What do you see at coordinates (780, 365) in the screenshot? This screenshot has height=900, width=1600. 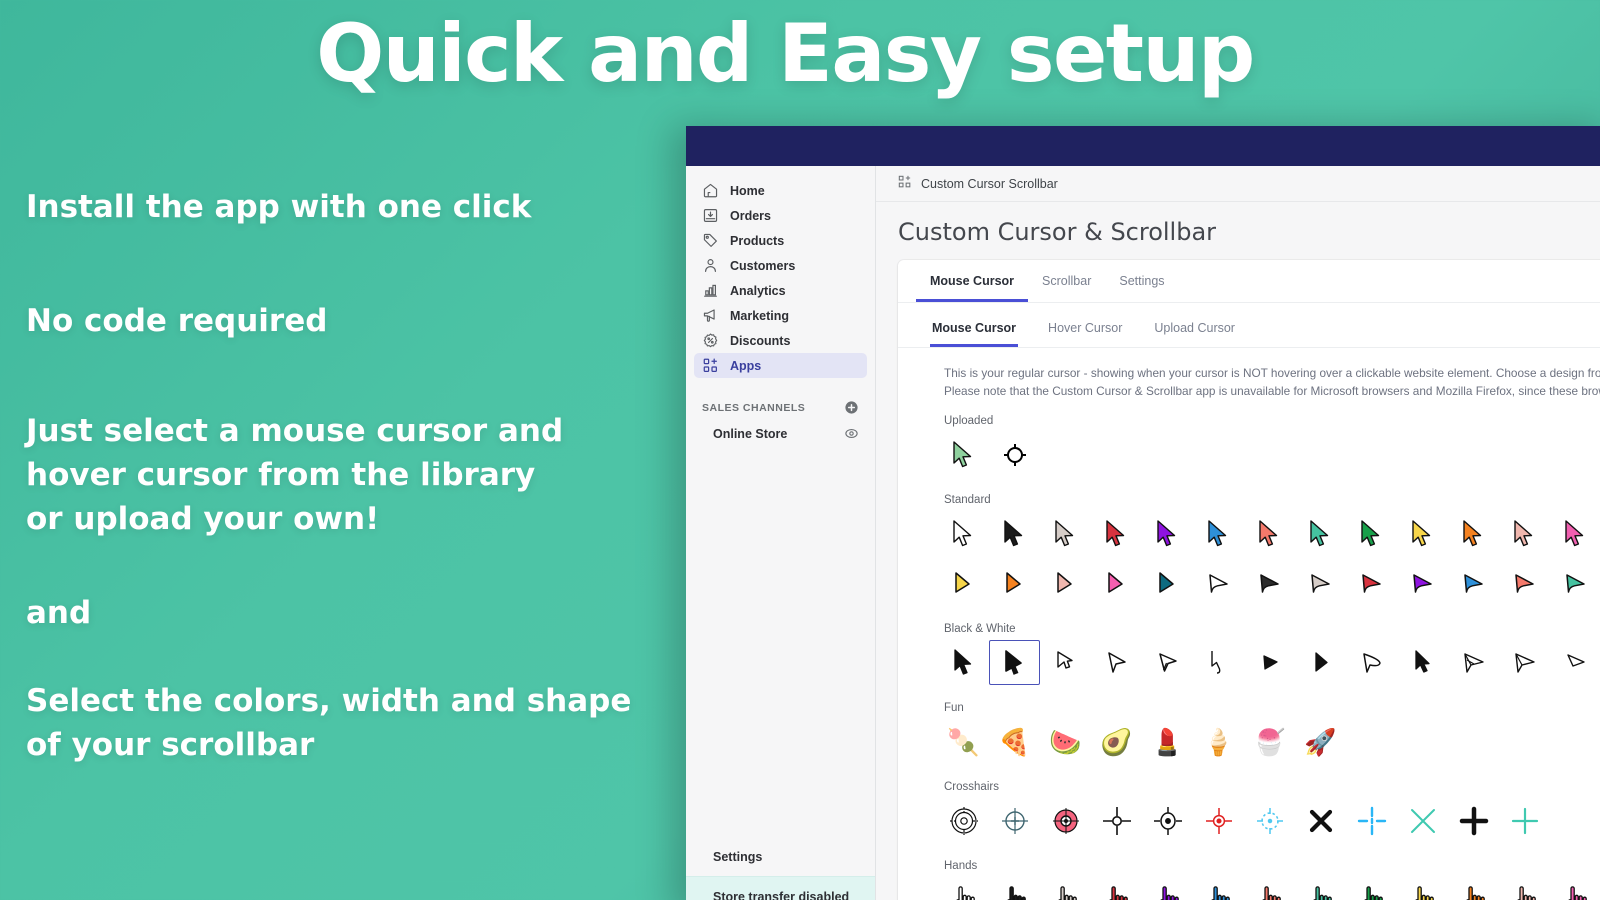 I see `sidebar-item-apps: Apps` at bounding box center [780, 365].